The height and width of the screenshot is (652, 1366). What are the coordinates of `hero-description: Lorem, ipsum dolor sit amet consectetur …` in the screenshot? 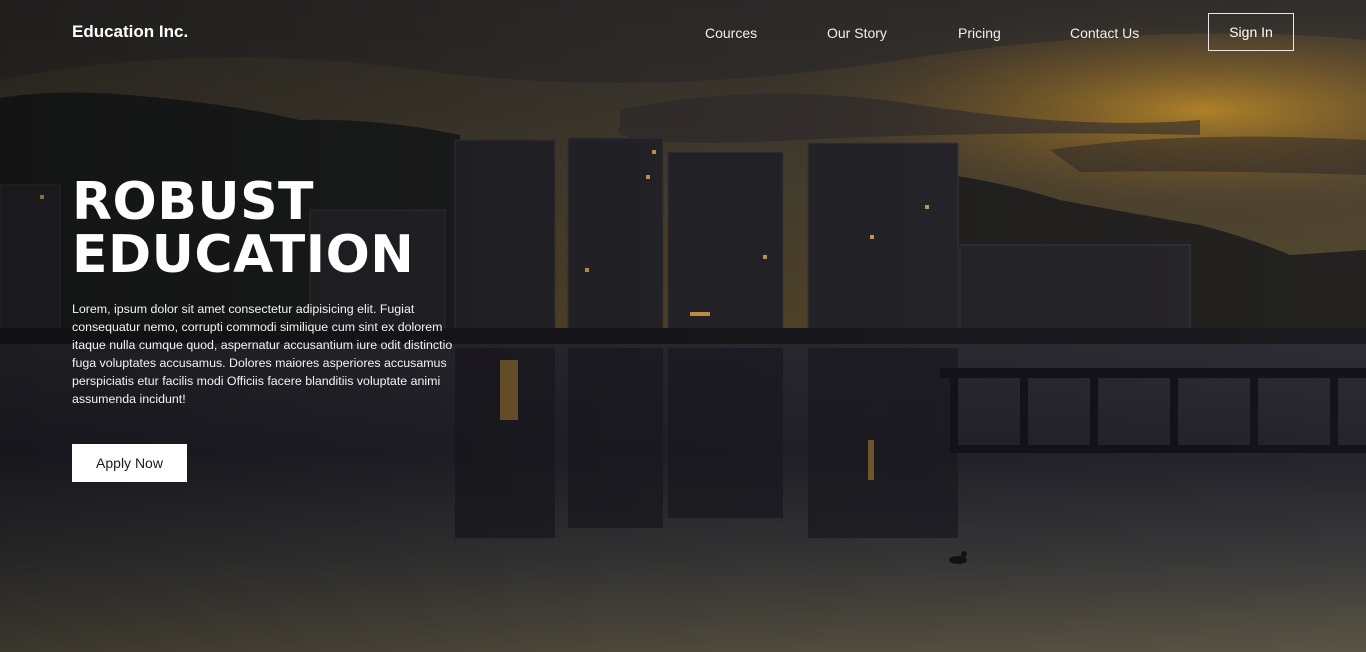 It's located at (262, 354).